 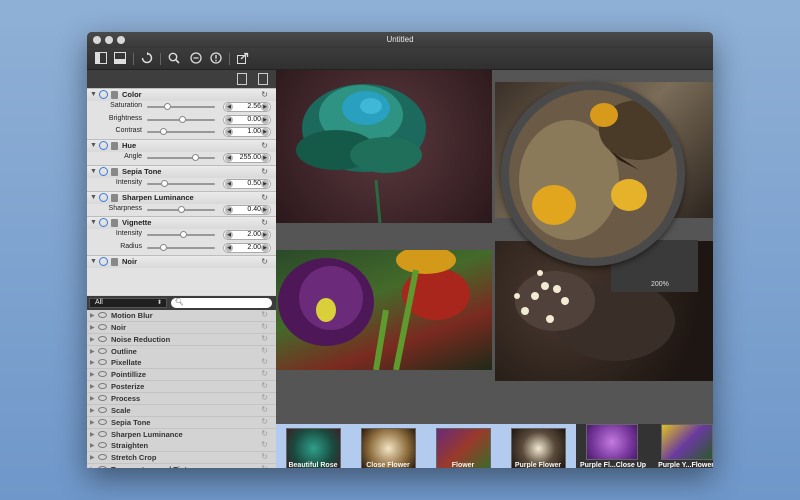 What do you see at coordinates (181, 339) in the screenshot?
I see `filter-list-item: ▶ Noise Reduction ↻` at bounding box center [181, 339].